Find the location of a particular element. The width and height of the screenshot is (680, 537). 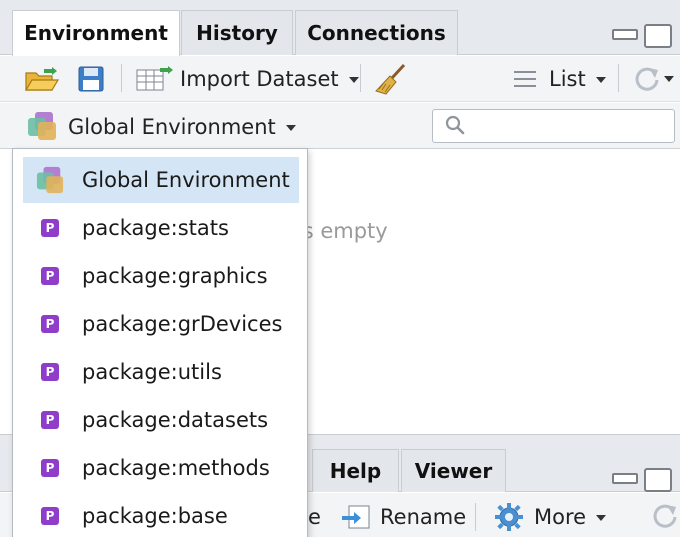

dropdown-item-package-utils: P package:utils is located at coordinates (161, 372).